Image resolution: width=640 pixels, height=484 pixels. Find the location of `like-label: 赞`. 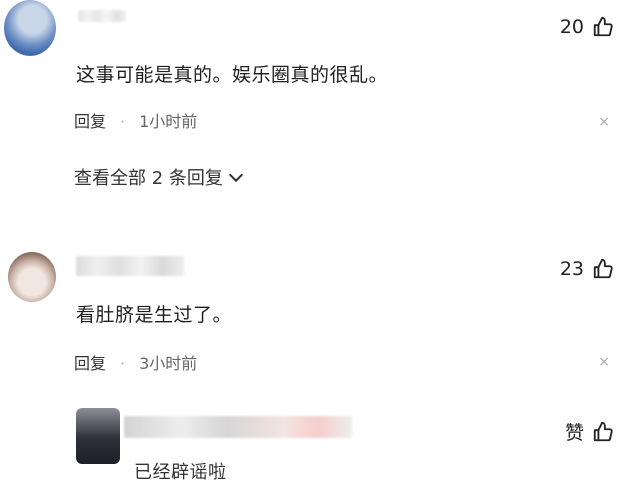

like-label: 赞 is located at coordinates (574, 433).